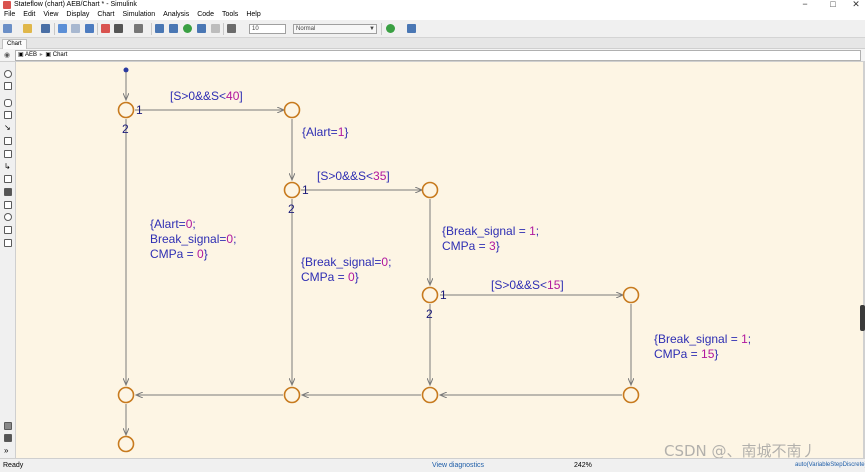 The image size is (865, 472). What do you see at coordinates (862, 318) in the screenshot?
I see `scrollbar-thumb` at bounding box center [862, 318].